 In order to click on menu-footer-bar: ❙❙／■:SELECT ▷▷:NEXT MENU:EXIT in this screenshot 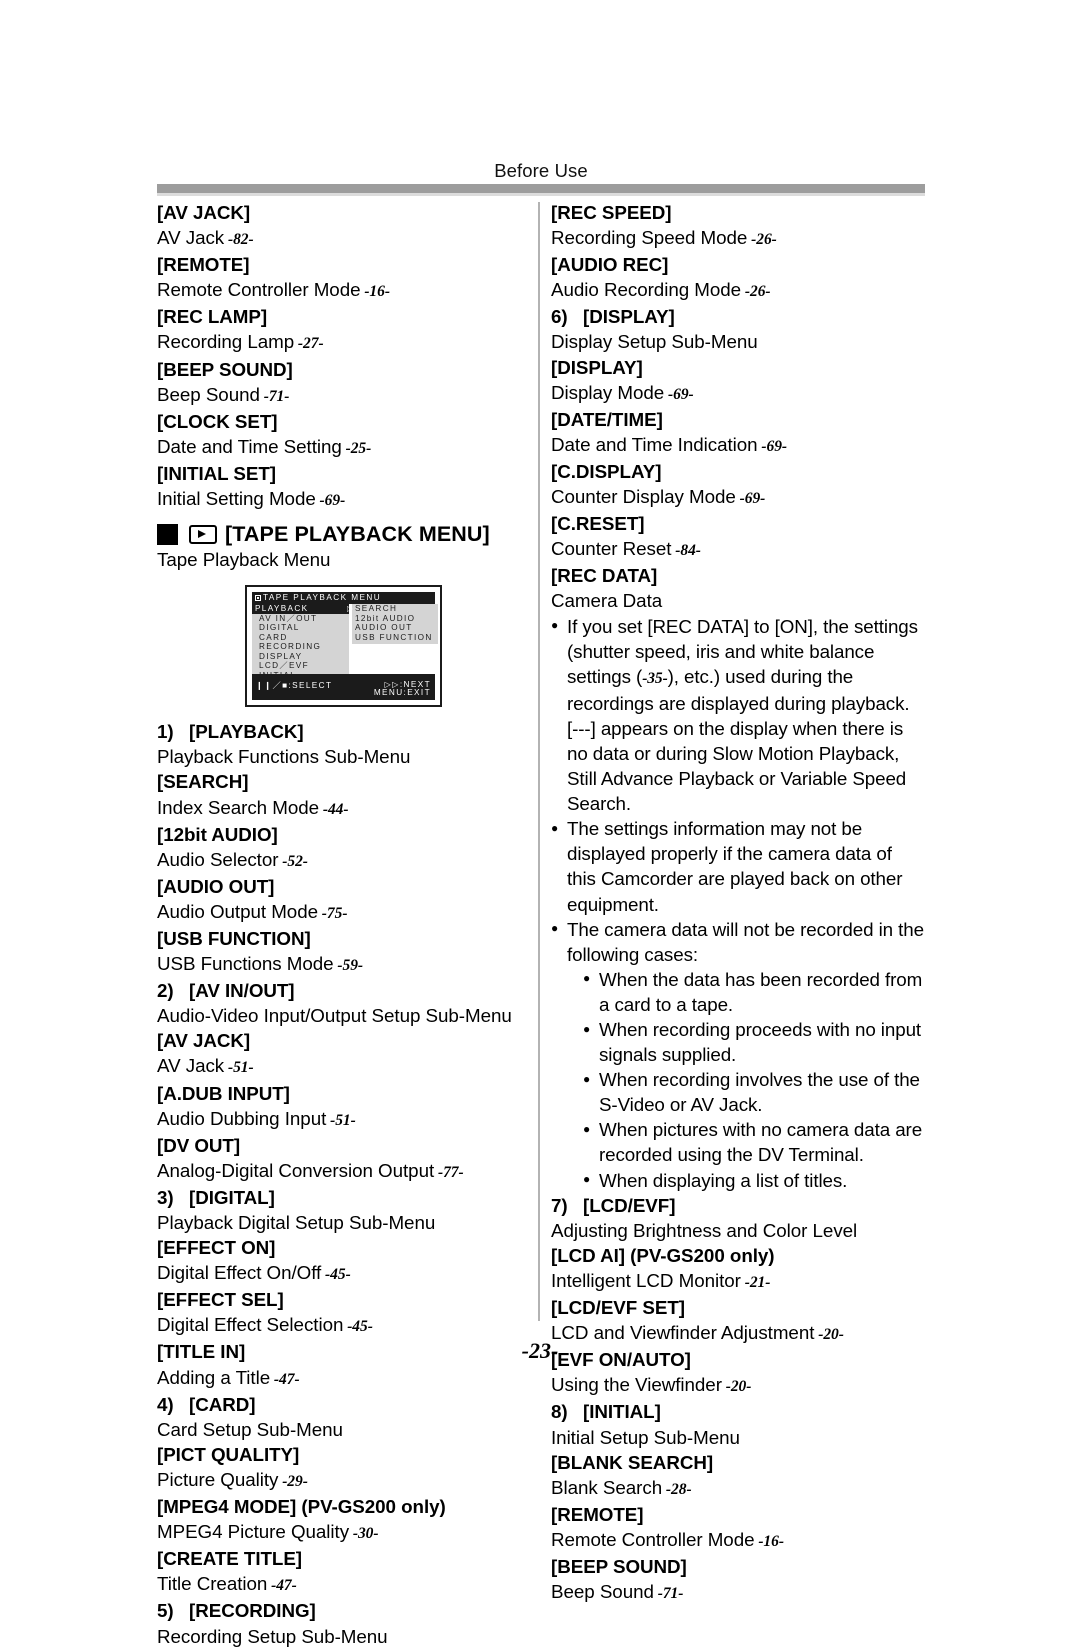, I will do `click(343, 687)`.